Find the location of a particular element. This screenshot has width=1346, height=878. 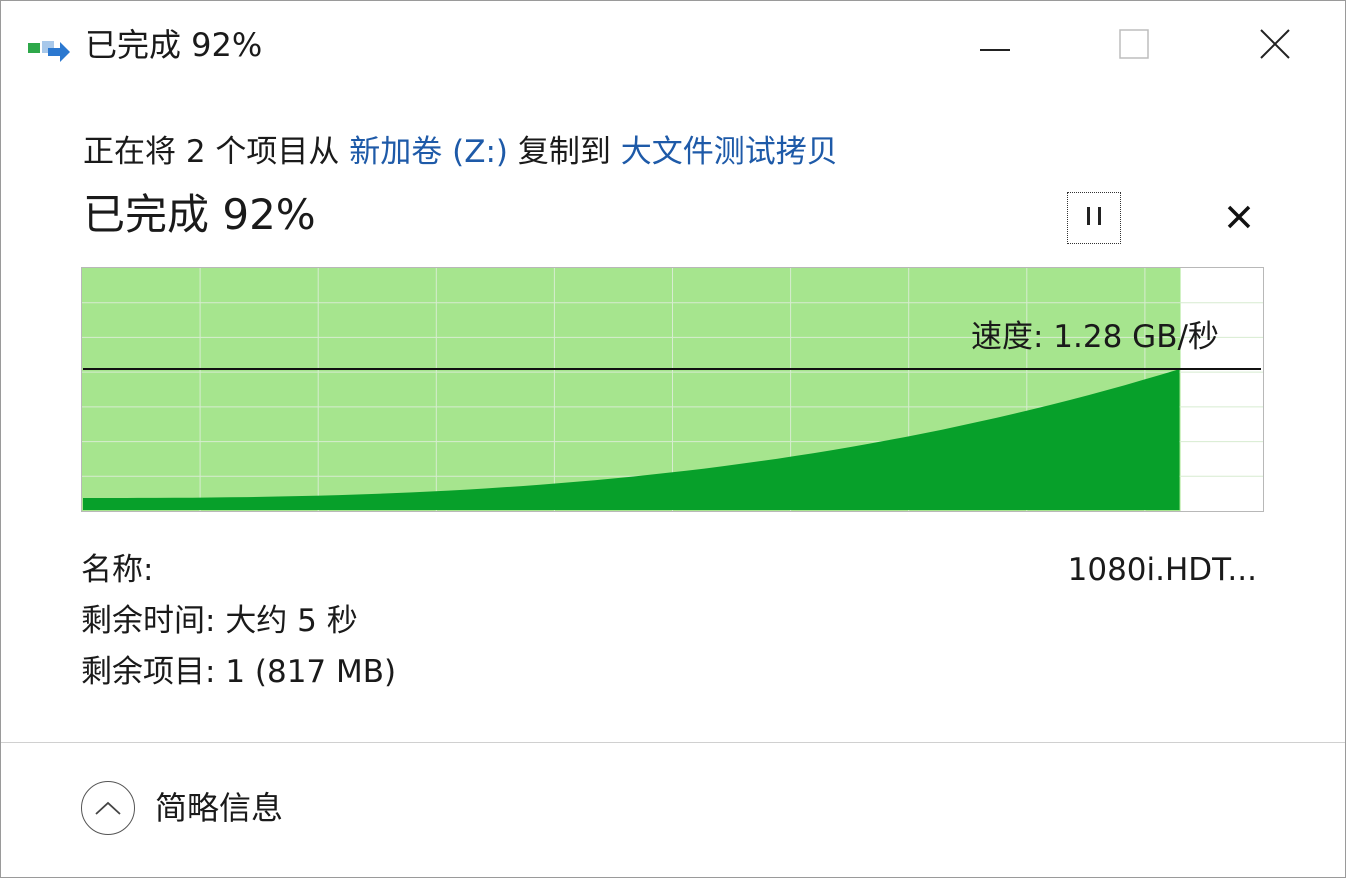

less-details-button: 简略信息 is located at coordinates (182, 808).